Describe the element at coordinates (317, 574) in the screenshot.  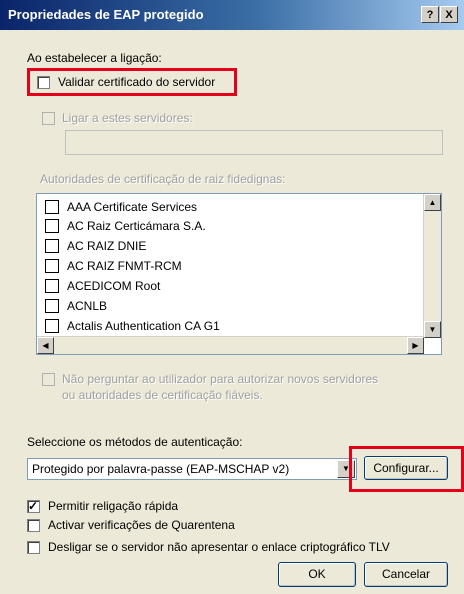
I see `ok-button: OK` at that location.